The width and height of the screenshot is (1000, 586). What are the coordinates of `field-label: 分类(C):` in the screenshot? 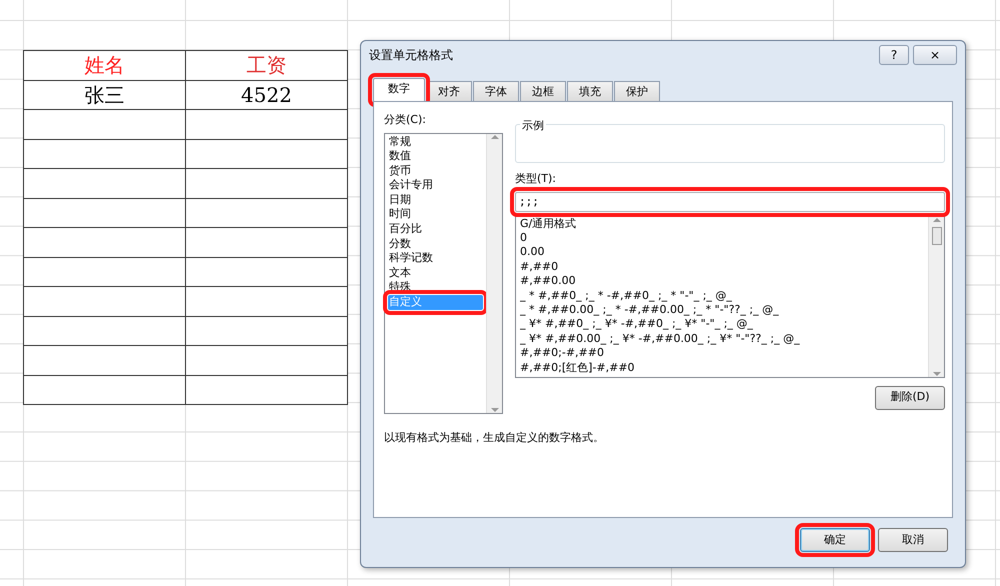 It's located at (405, 120).